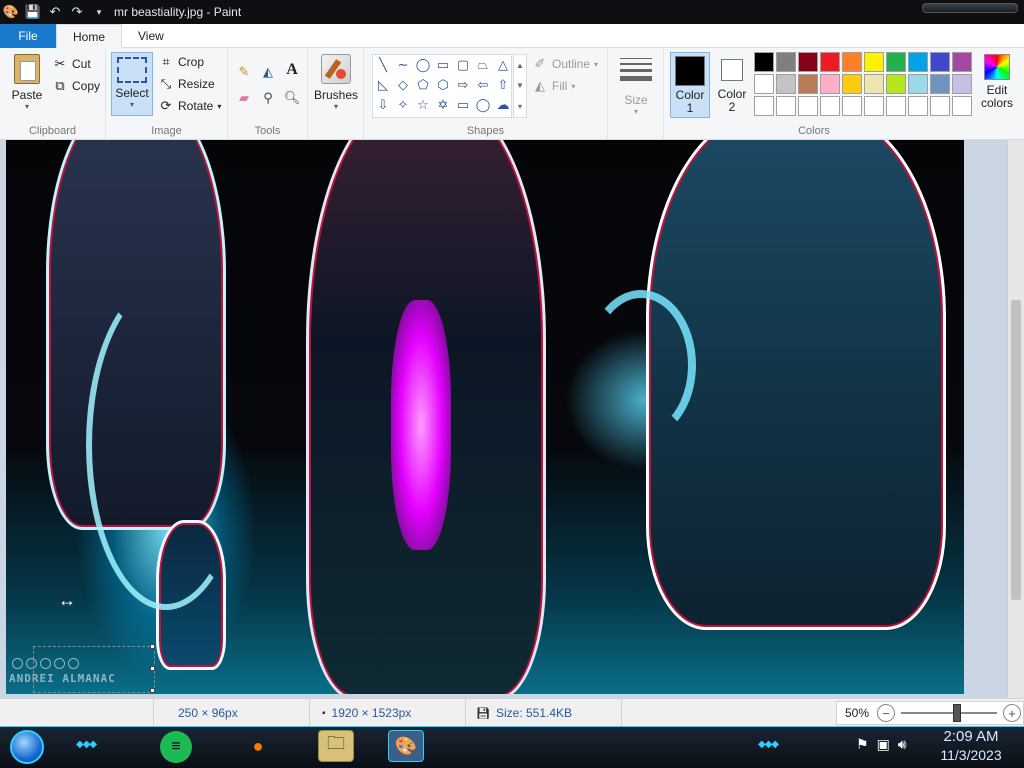  What do you see at coordinates (520, 65) in the screenshot?
I see `scroll-up-icon: ▲` at bounding box center [520, 65].